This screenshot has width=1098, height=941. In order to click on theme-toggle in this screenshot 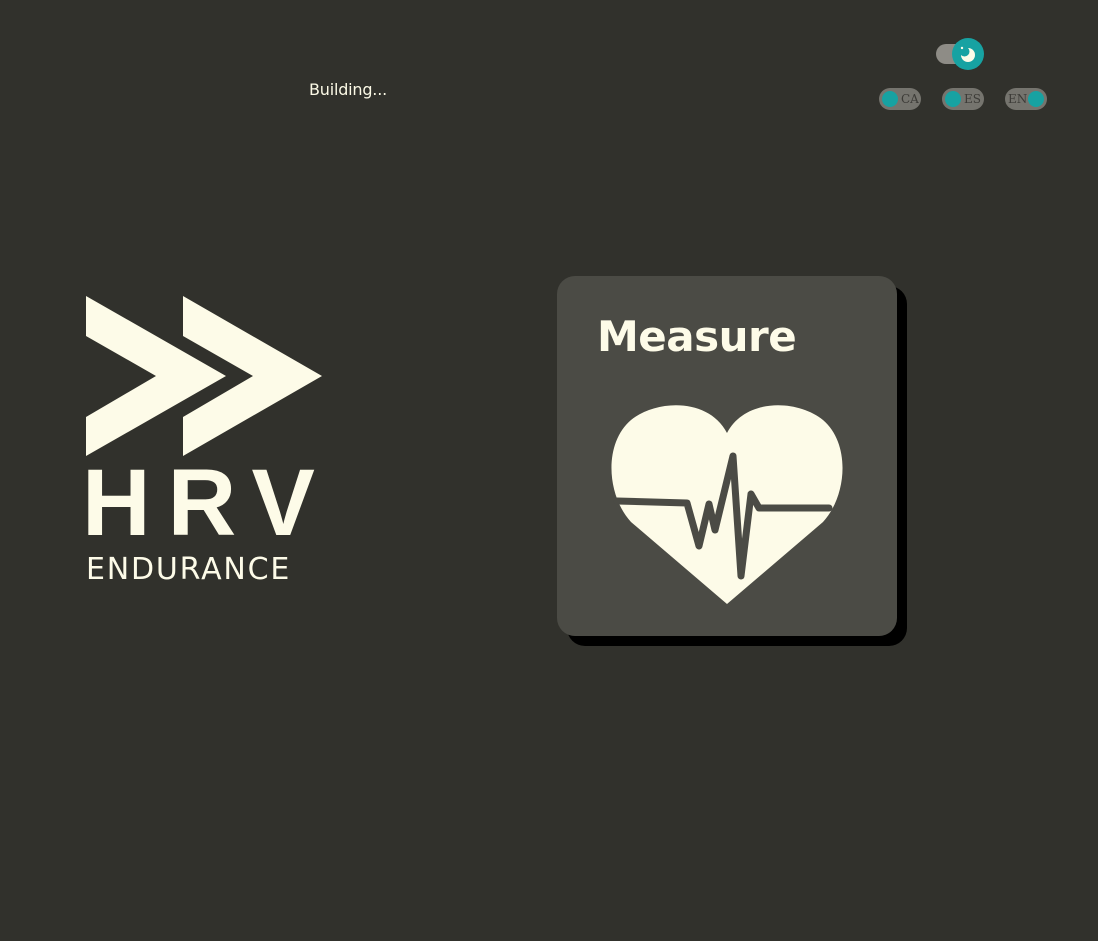, I will do `click(960, 54)`.